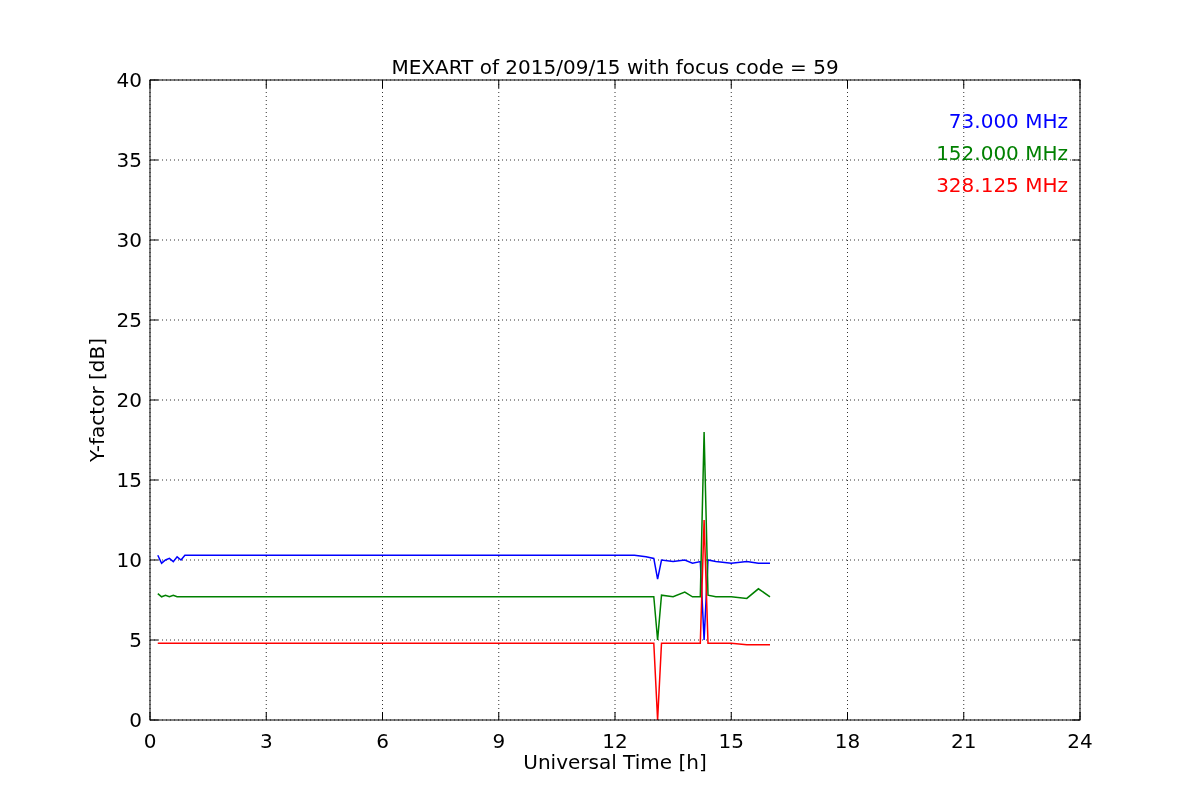  I want to click on x-tick-label: 18, so click(847, 741).